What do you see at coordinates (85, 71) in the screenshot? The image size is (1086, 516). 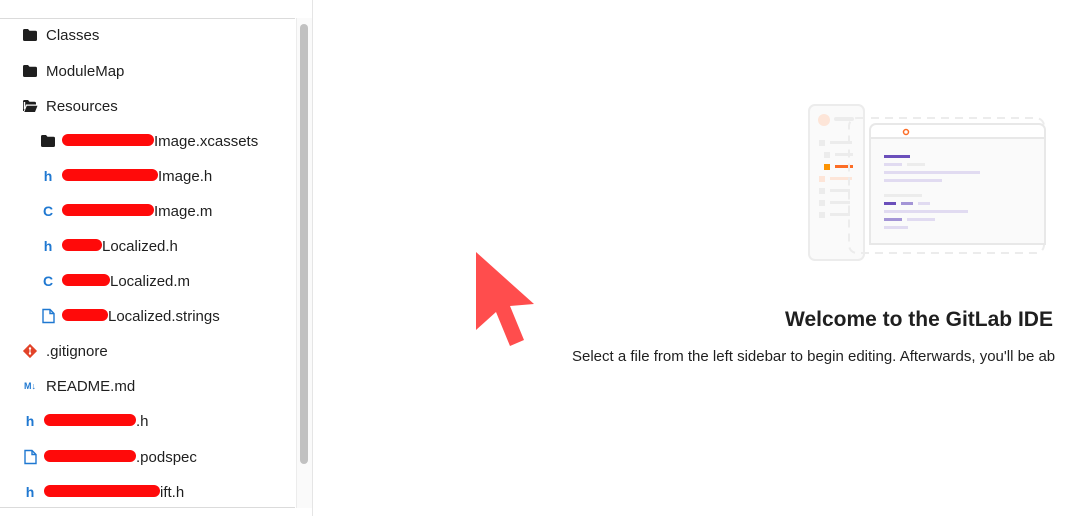 I see `tree-item-label: ModuleMap` at bounding box center [85, 71].